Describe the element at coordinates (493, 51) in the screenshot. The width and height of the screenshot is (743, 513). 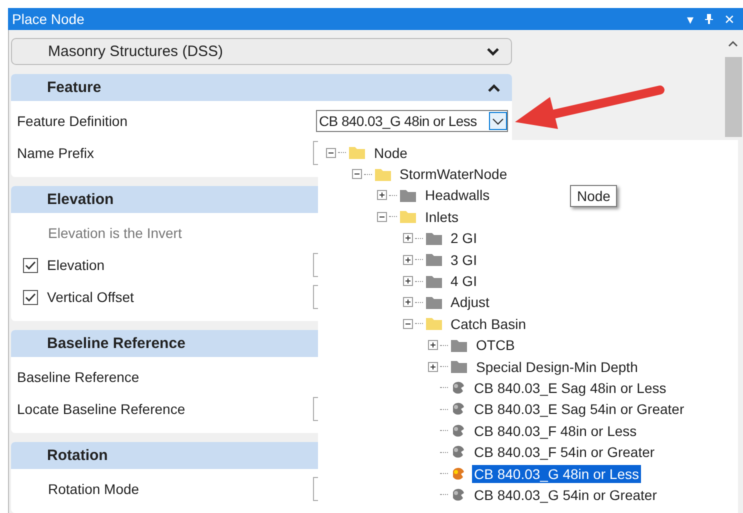
I see `chevron-down-icon` at that location.